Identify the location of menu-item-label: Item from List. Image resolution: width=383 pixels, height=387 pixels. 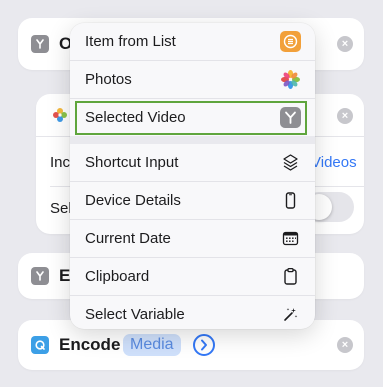
(130, 41).